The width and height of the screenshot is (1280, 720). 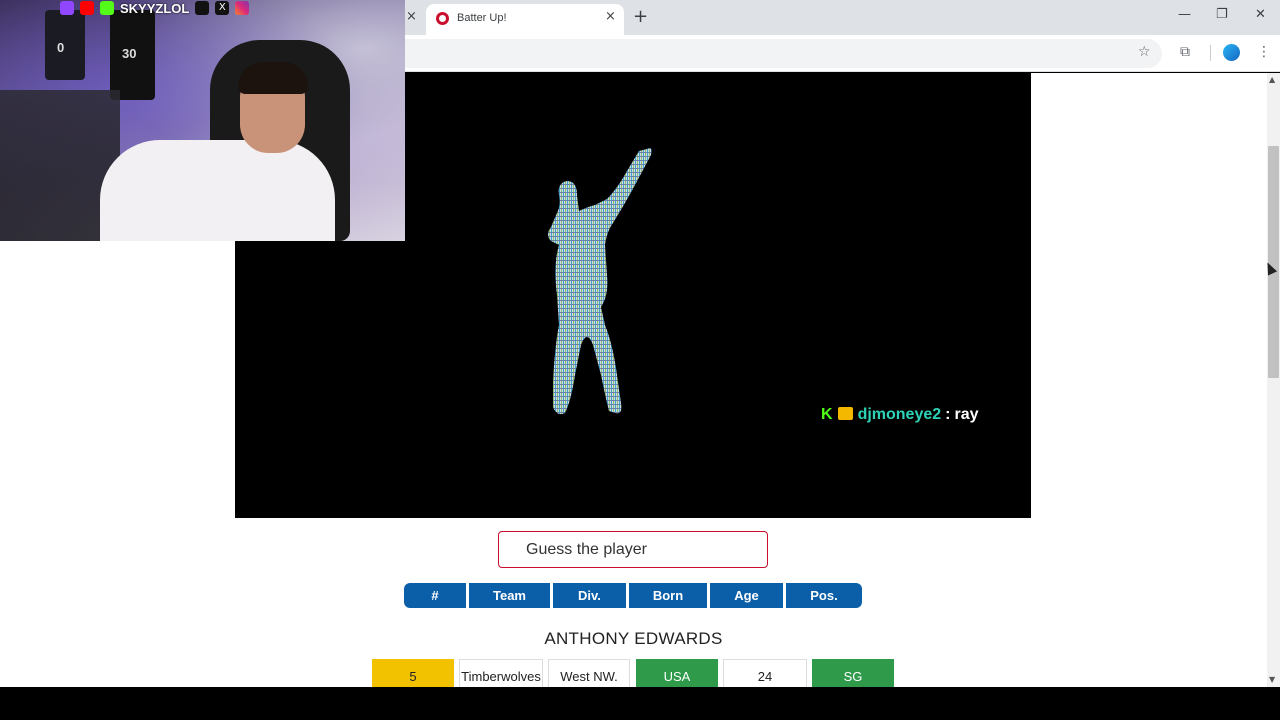 What do you see at coordinates (242, 8) in the screenshot?
I see `instagram-icon` at bounding box center [242, 8].